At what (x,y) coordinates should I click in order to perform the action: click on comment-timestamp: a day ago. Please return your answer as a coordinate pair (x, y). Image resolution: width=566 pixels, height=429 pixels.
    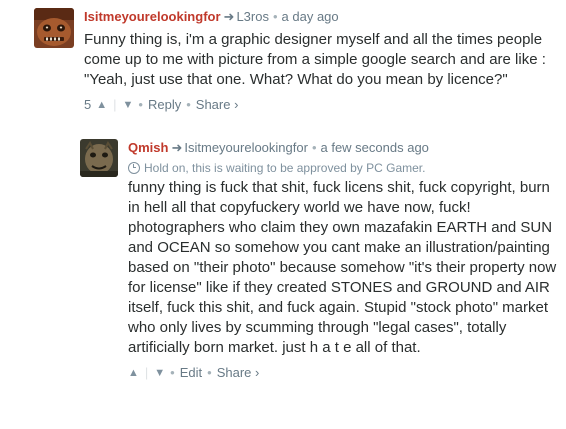
    Looking at the image, I should click on (310, 16).